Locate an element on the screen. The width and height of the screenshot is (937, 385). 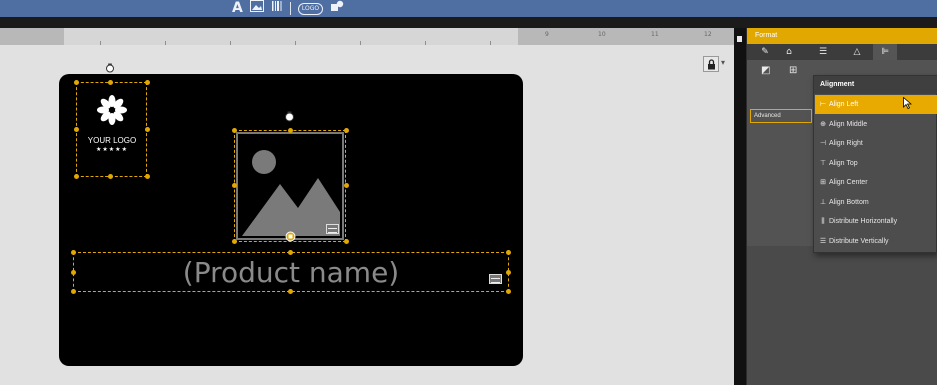
align-left-icon: ⊢ is located at coordinates (823, 104).